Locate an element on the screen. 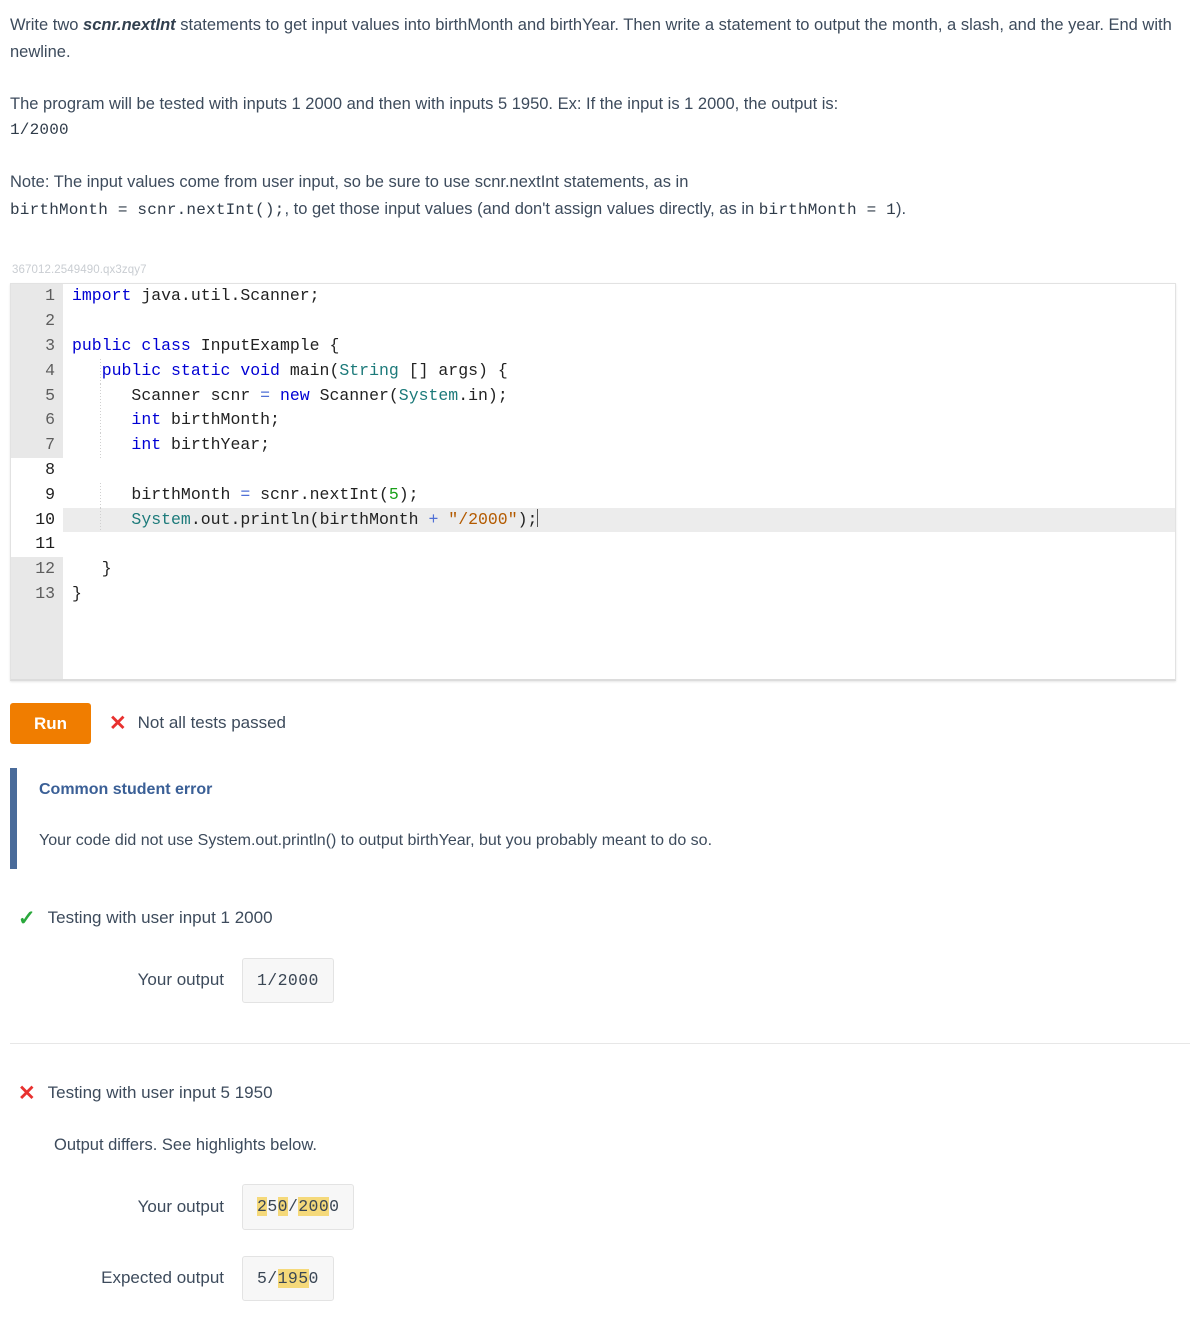 This screenshot has height=1327, width=1200. expected-output-value: 5/1950 is located at coordinates (288, 1278).